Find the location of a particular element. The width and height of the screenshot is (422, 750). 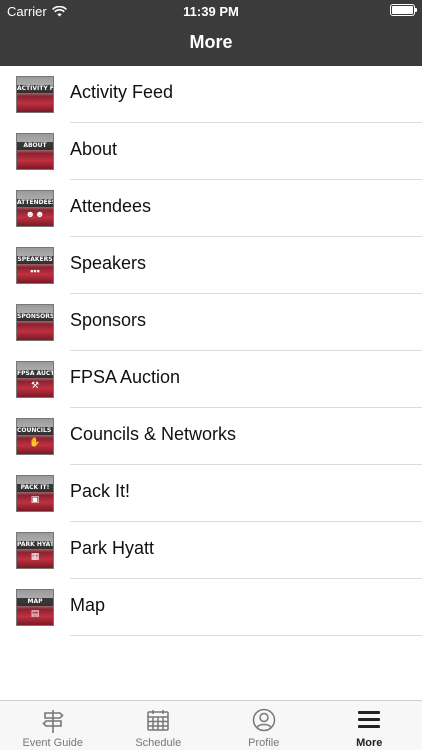

auction-icon: FPSA AUCTION ⚒ is located at coordinates (35, 379).